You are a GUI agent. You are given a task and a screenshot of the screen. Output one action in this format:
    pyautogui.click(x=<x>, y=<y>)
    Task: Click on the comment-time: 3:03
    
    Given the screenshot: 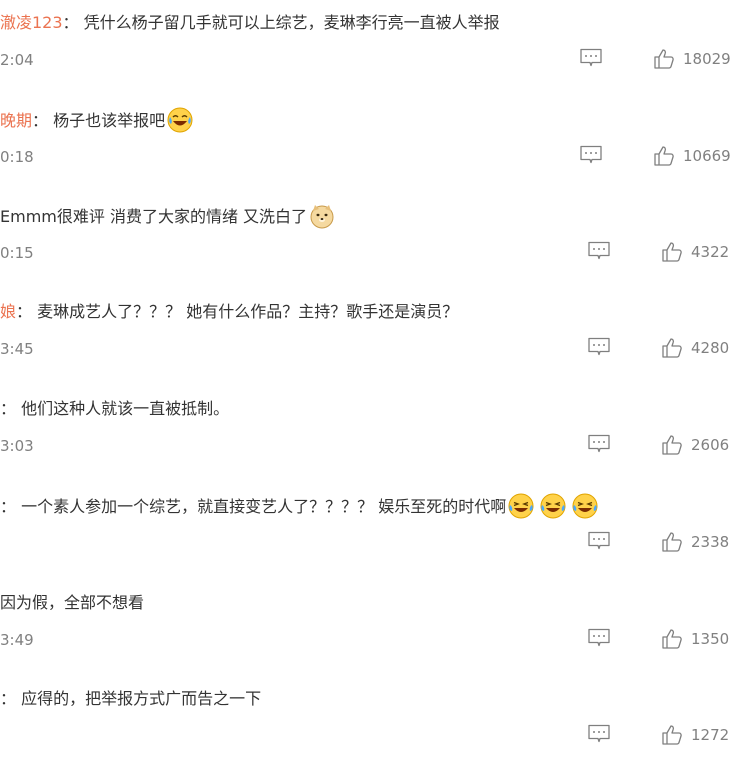 What is the action you would take?
    pyautogui.click(x=17, y=446)
    